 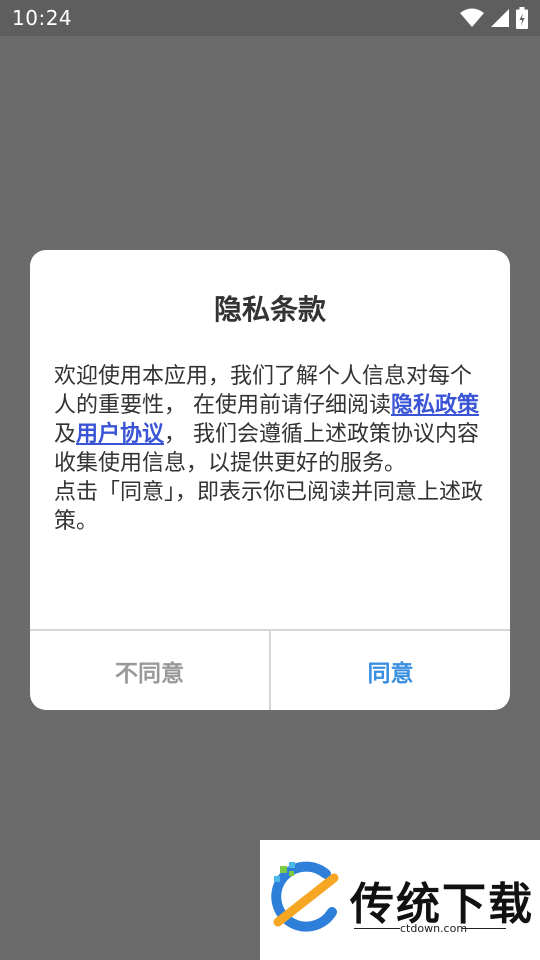 What do you see at coordinates (500, 18) in the screenshot?
I see `signal-icon` at bounding box center [500, 18].